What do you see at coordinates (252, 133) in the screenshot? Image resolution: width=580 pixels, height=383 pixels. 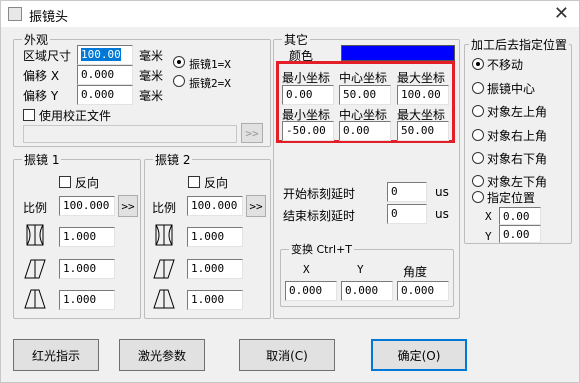 I see `browse-correction-button: >>` at bounding box center [252, 133].